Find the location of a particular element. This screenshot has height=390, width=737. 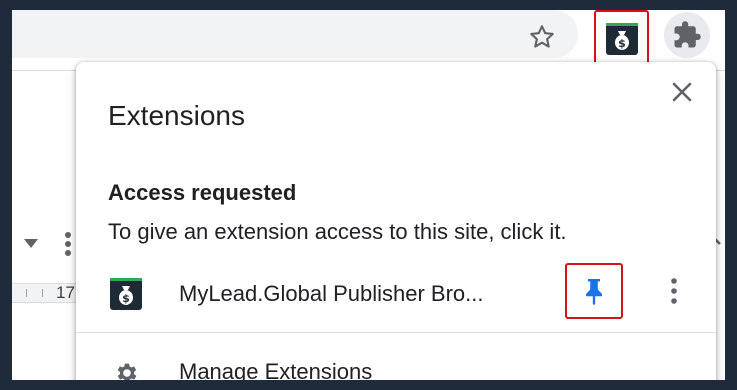

extensions-menu-button is located at coordinates (687, 35).